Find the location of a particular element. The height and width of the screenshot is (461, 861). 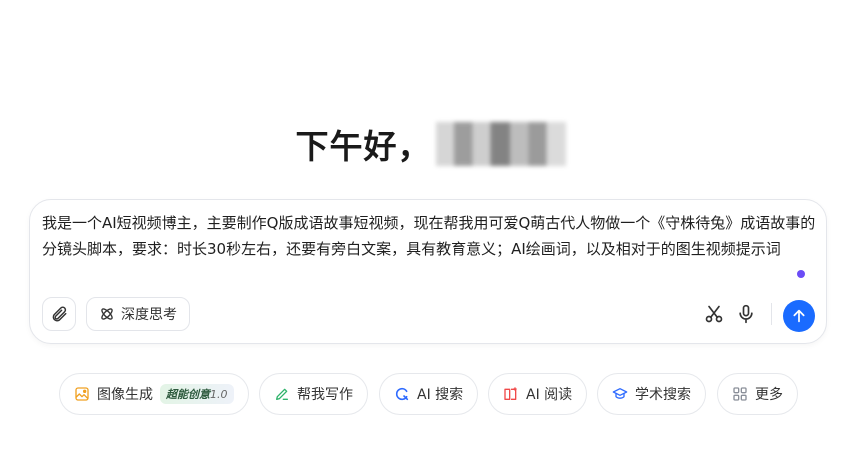

greeting-text: 下午好， is located at coordinates (363, 146).